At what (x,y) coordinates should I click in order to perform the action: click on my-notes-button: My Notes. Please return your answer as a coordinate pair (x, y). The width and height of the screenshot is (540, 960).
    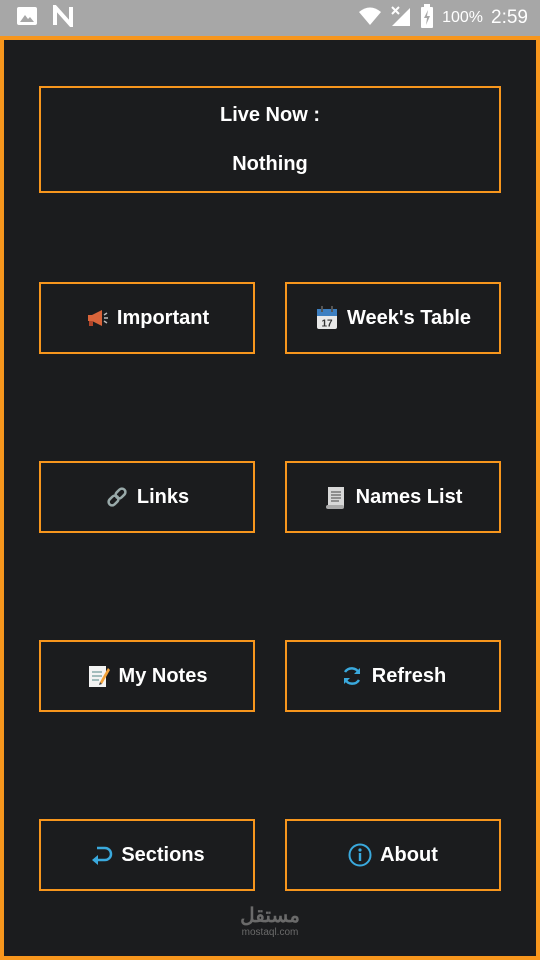
    Looking at the image, I should click on (147, 676).